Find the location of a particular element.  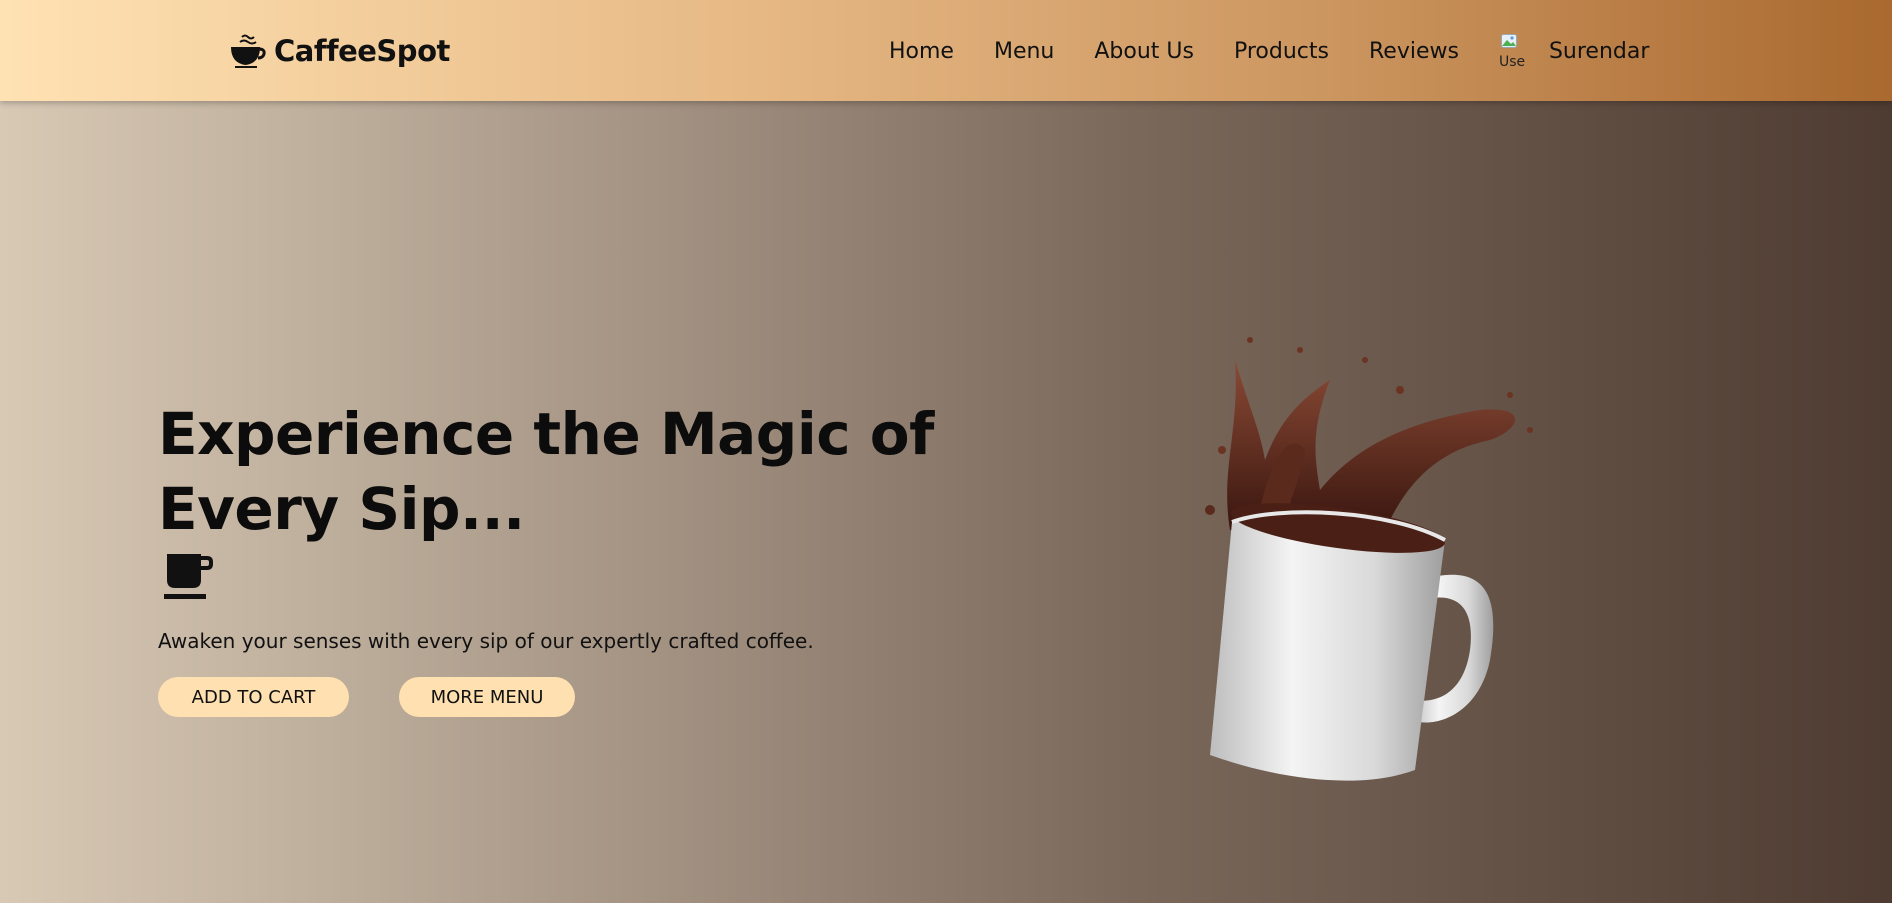

nav-home: Home is located at coordinates (921, 51).